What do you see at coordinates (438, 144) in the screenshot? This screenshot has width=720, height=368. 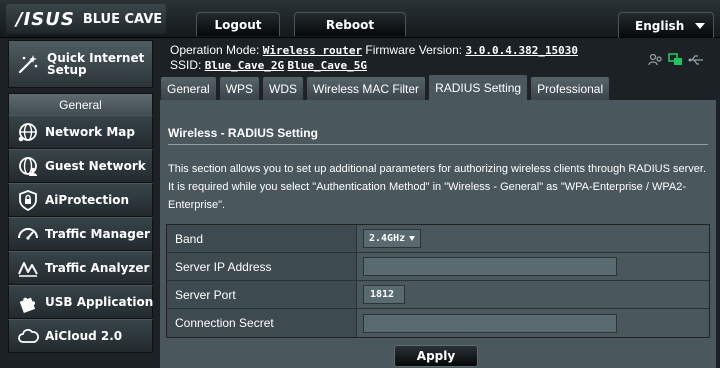 I see `title-divider` at bounding box center [438, 144].